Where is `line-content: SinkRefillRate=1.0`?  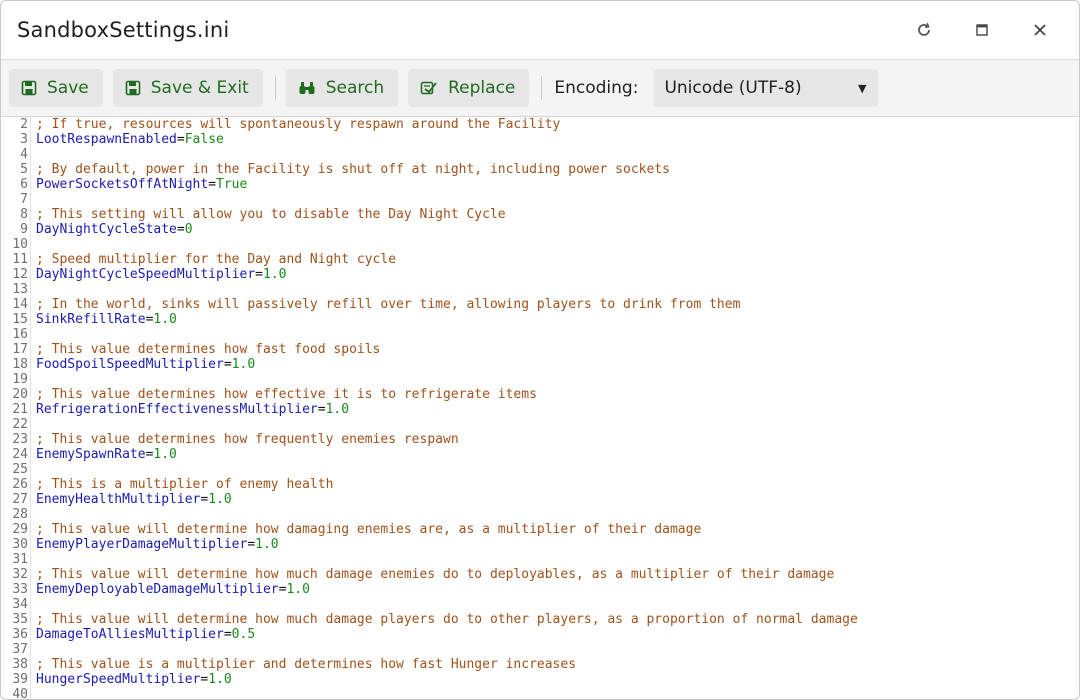
line-content: SinkRefillRate=1.0 is located at coordinates (104, 319).